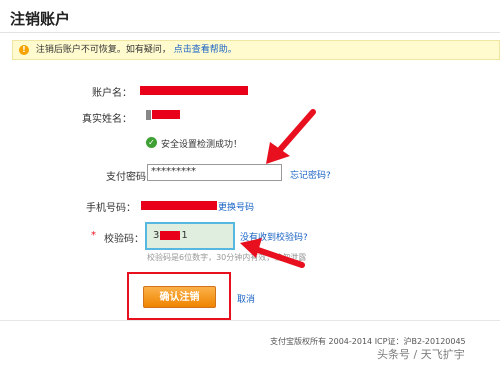 Image resolution: width=500 pixels, height=366 pixels. I want to click on arrow-to-password, so click(291, 136).